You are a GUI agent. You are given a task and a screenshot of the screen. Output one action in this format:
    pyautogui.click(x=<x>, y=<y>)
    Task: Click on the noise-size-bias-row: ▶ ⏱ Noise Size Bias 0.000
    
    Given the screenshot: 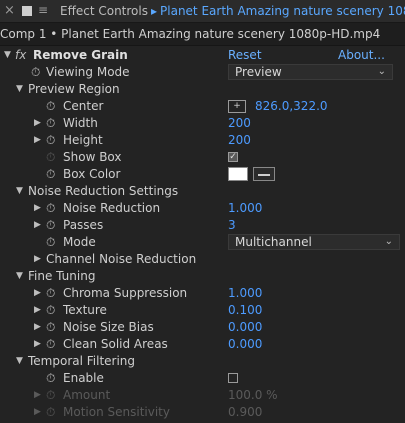 What is the action you would take?
    pyautogui.click(x=202, y=327)
    